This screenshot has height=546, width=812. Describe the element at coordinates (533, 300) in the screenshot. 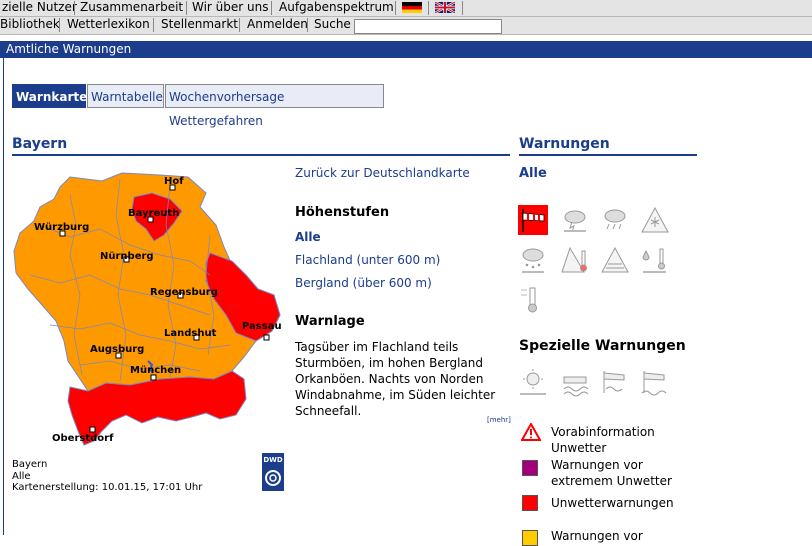

I see `heat-icon` at that location.